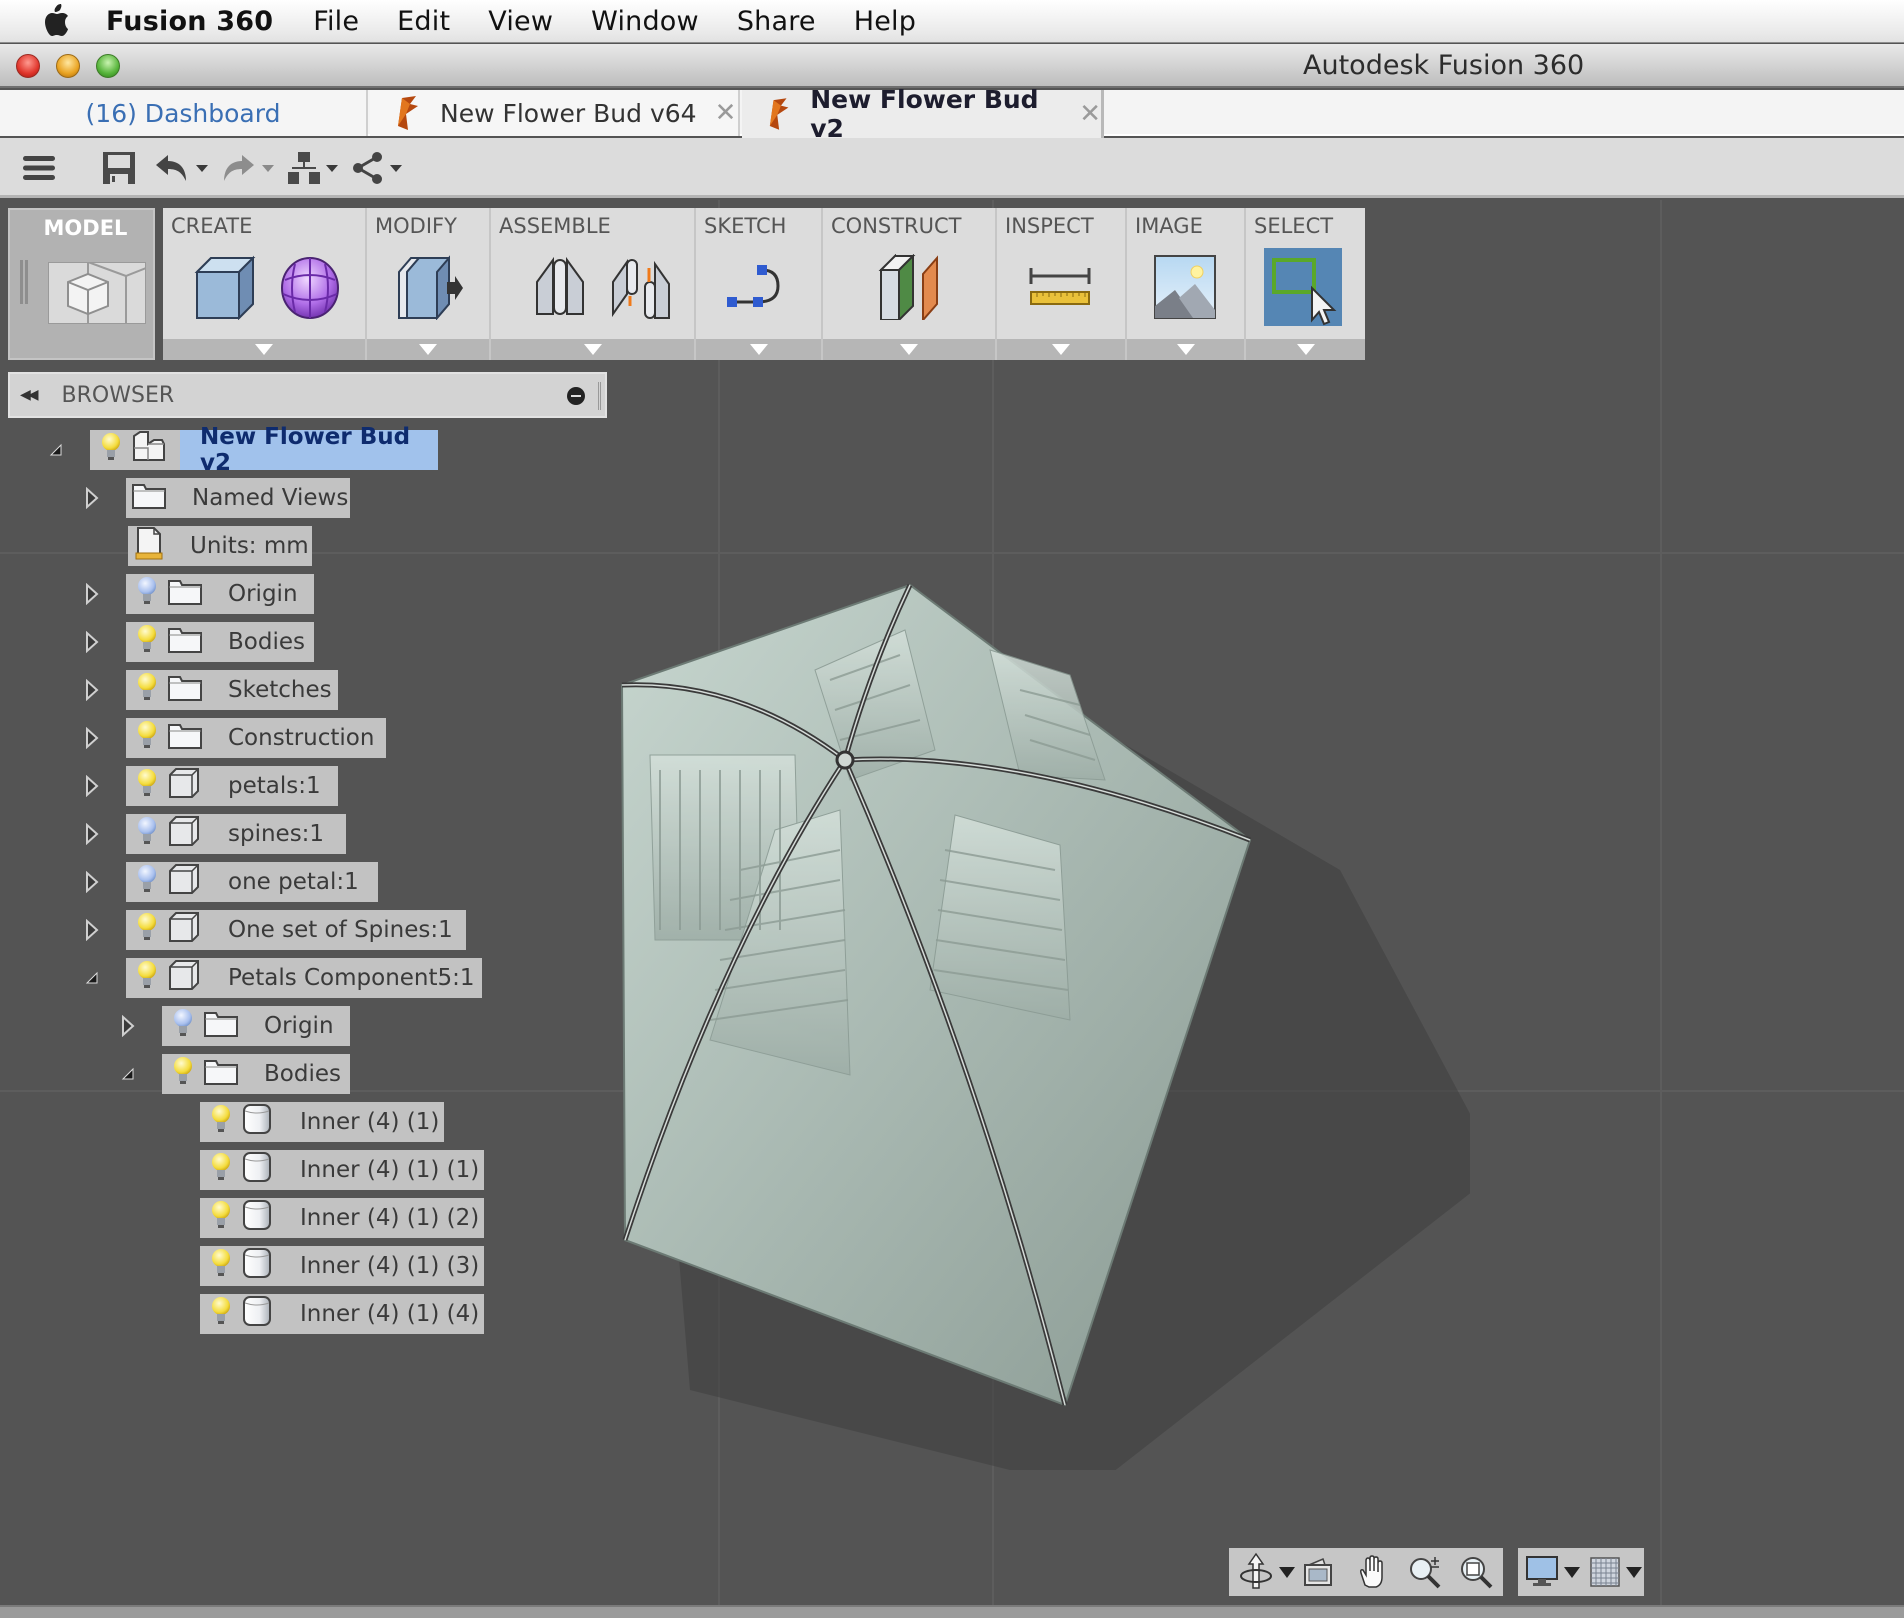 Image resolution: width=1904 pixels, height=1618 pixels. What do you see at coordinates (296, 930) in the screenshot?
I see `browser-node: One set of Spines:1` at bounding box center [296, 930].